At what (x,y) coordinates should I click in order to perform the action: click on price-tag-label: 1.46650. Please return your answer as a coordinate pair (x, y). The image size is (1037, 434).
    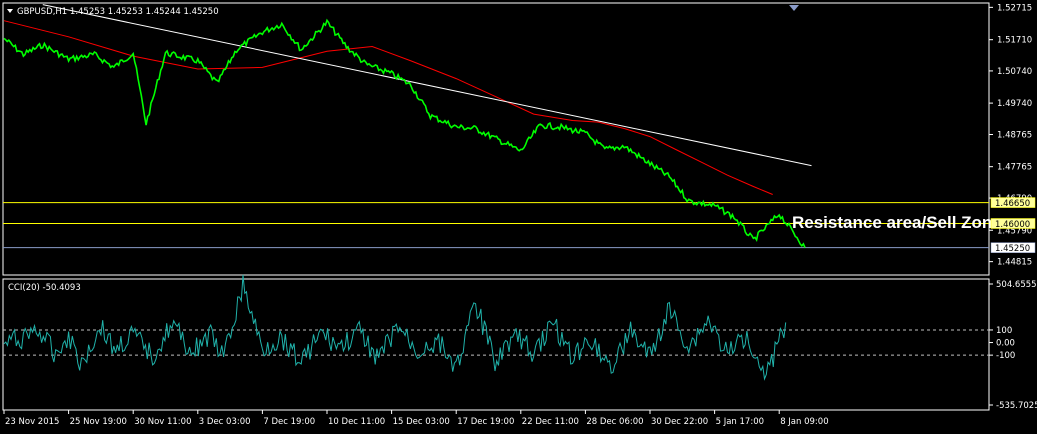
    Looking at the image, I should click on (1012, 204).